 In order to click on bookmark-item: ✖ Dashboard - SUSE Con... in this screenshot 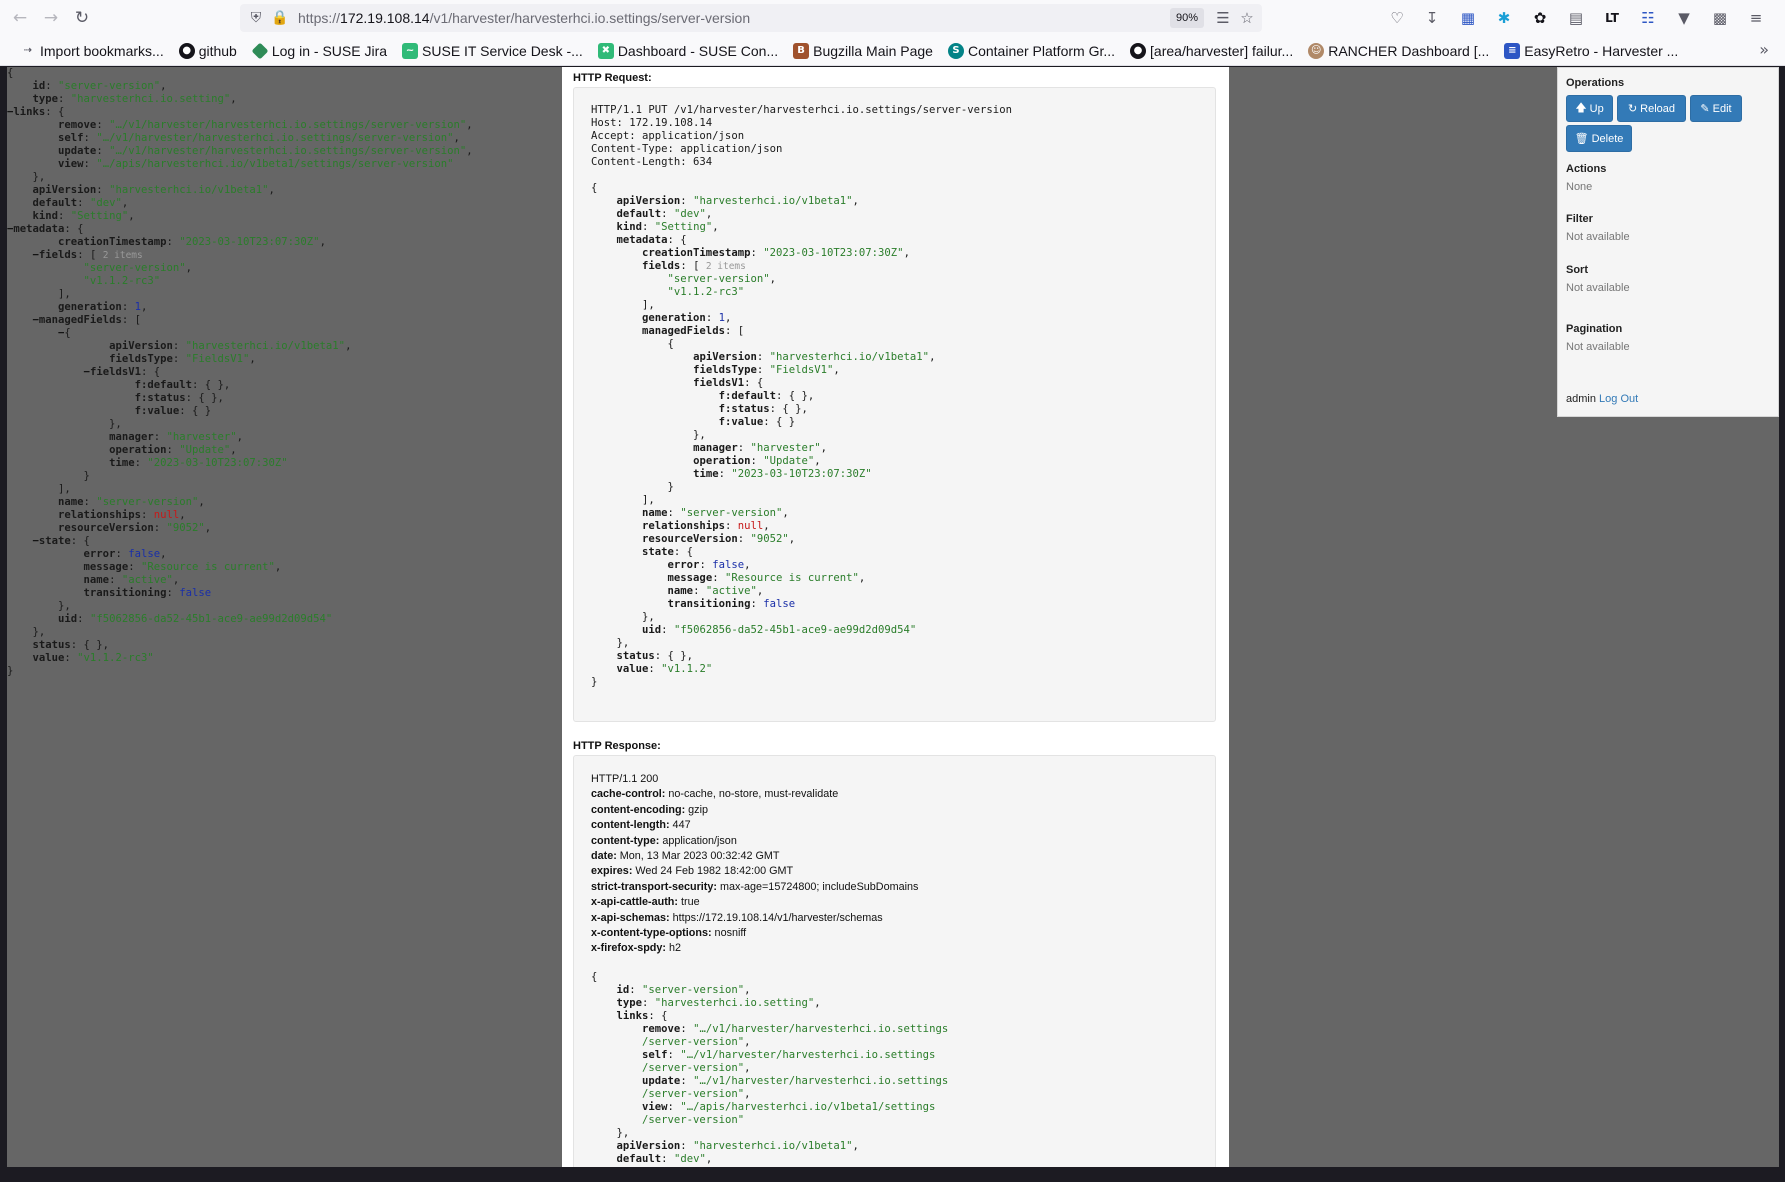, I will do `click(687, 51)`.